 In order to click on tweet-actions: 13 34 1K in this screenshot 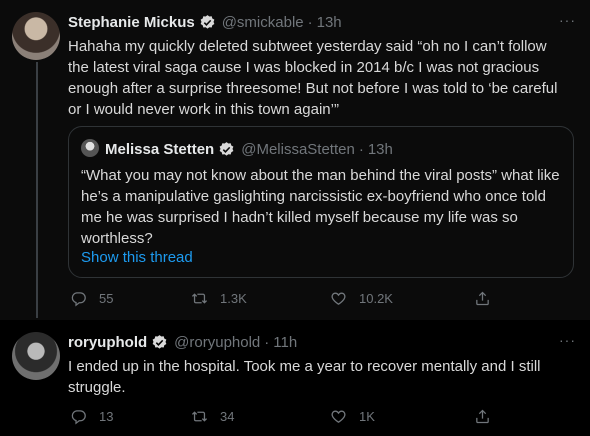, I will do `click(329, 418)`.